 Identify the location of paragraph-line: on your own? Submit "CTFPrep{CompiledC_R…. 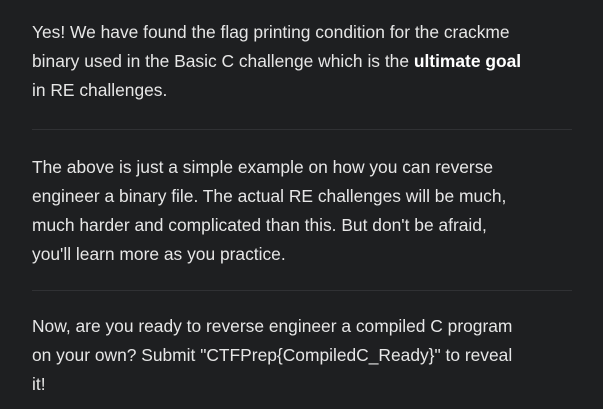
(272, 355).